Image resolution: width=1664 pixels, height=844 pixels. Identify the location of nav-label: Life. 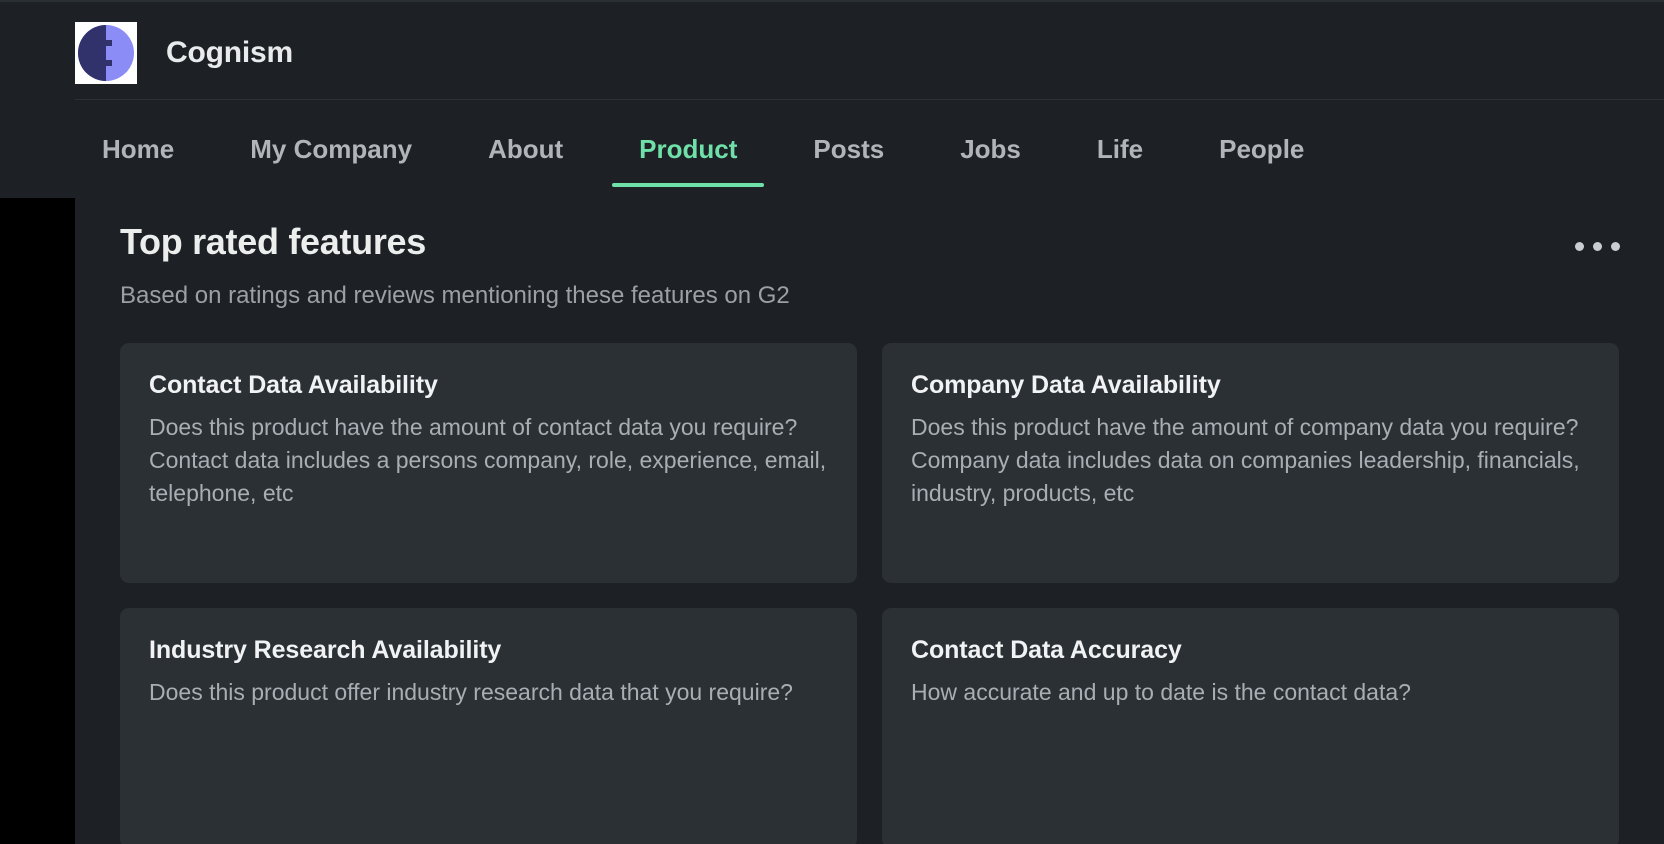
(1120, 149).